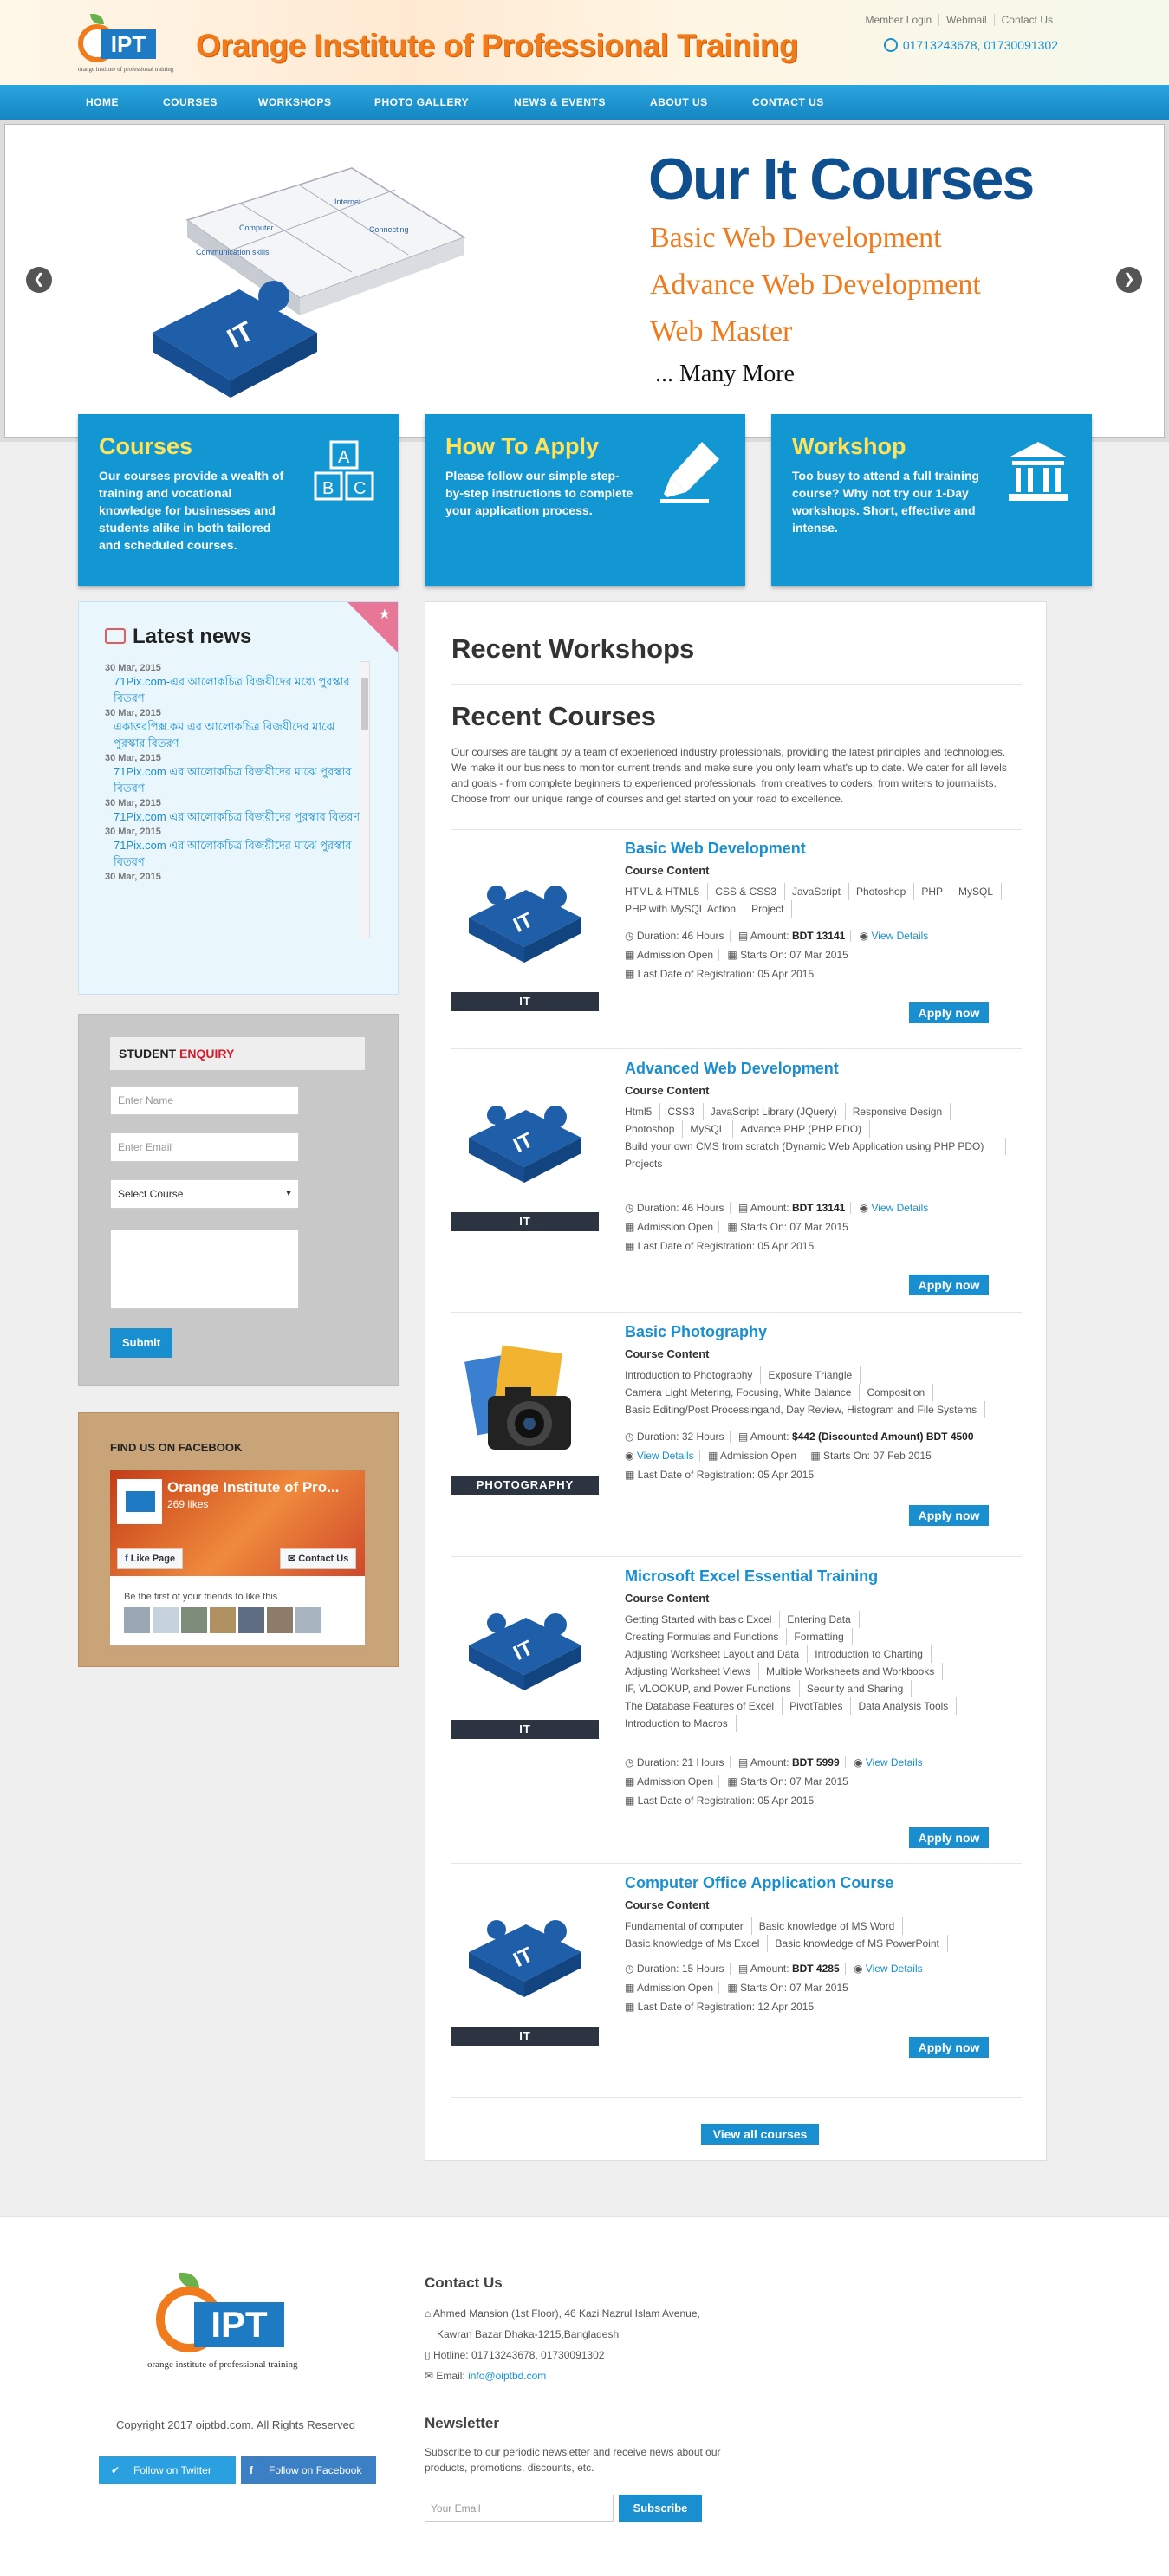  What do you see at coordinates (141, 1343) in the screenshot?
I see `enquiry-submit-button: Submit` at bounding box center [141, 1343].